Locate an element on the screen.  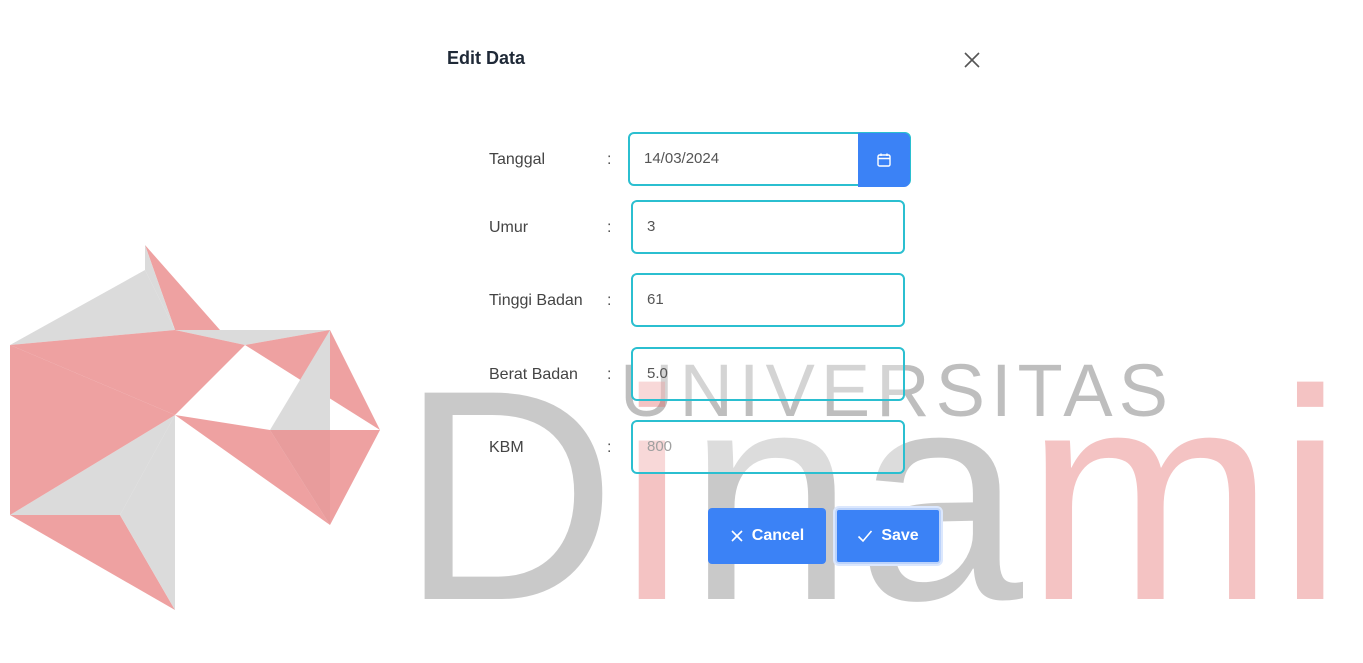
calendar-icon is located at coordinates (884, 160).